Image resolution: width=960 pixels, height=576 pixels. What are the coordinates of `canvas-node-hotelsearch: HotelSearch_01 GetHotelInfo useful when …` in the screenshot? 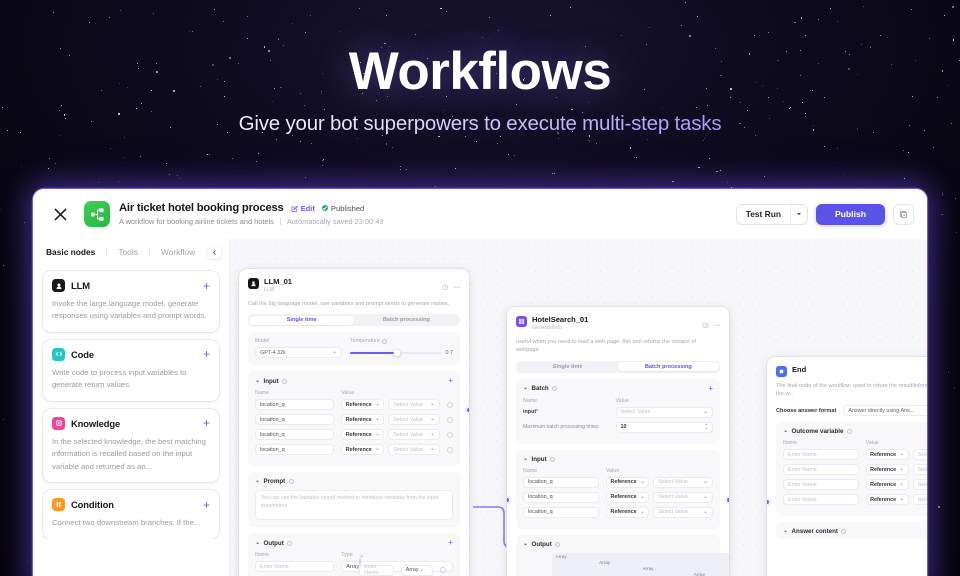 It's located at (618, 441).